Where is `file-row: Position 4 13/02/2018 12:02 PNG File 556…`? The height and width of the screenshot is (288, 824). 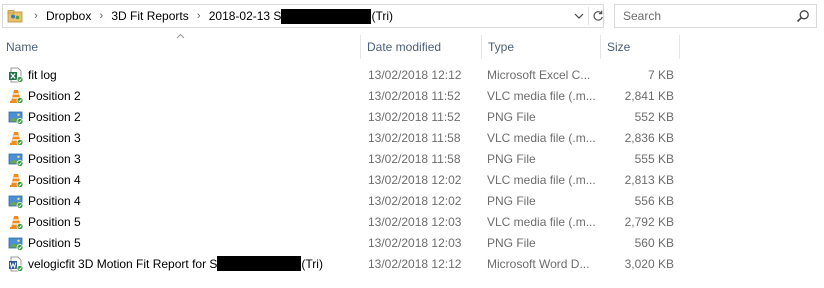 file-row: Position 4 13/02/2018 12:02 PNG File 556… is located at coordinates (412, 200).